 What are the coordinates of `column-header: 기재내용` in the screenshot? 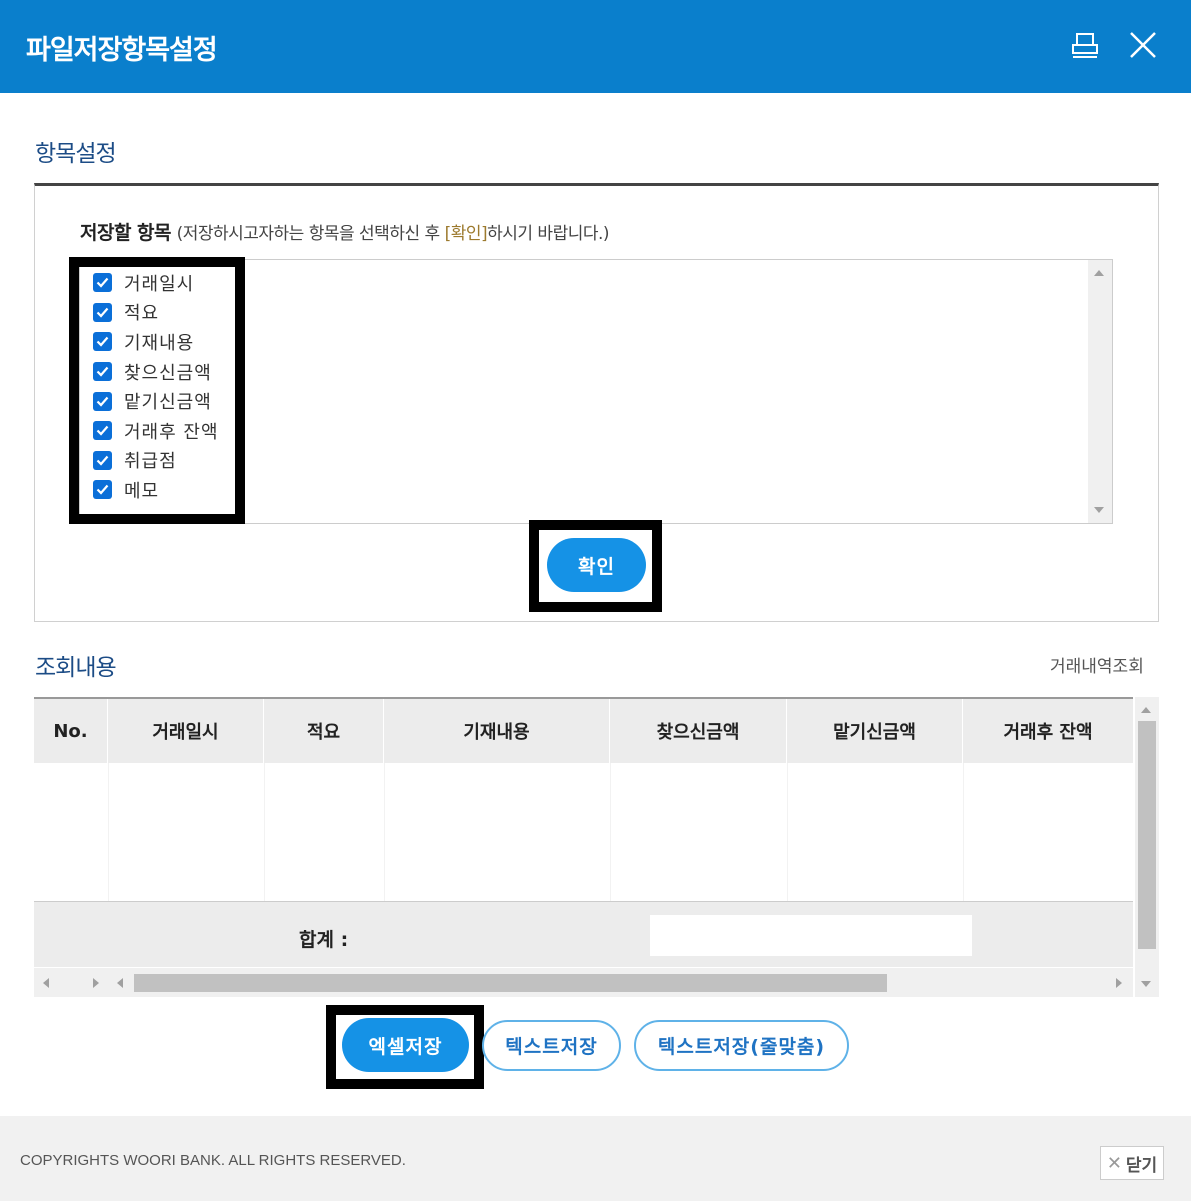 It's located at (497, 731).